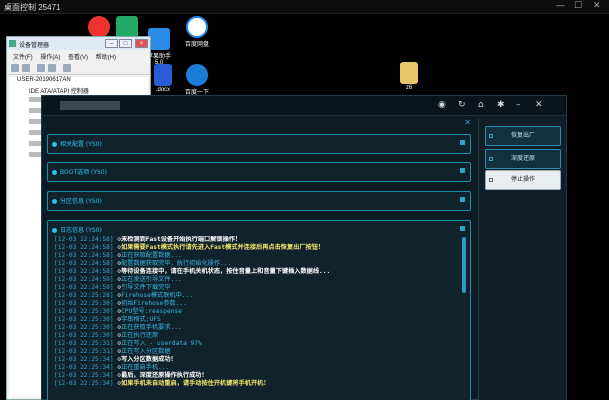  What do you see at coordinates (195, 383) in the screenshot?
I see `log-message: 如果手机未自动重启，请手动按住开机键将手机开机！` at bounding box center [195, 383].